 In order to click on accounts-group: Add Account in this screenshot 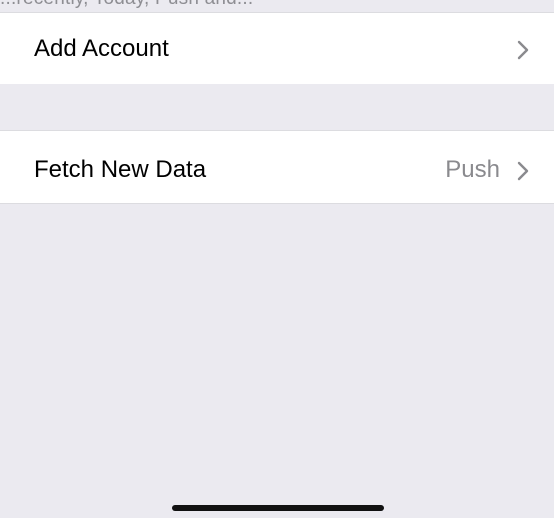, I will do `click(277, 48)`.